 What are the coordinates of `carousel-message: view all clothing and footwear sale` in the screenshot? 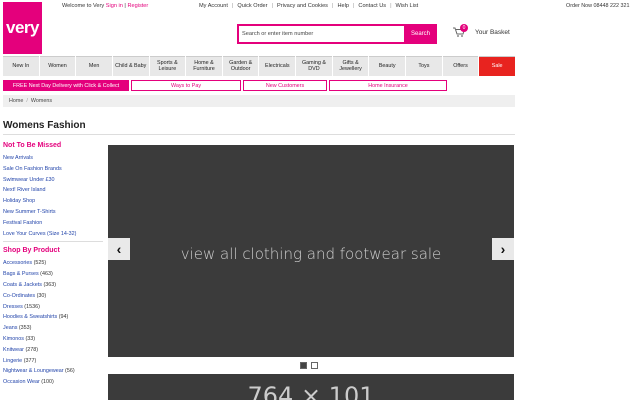 It's located at (311, 254).